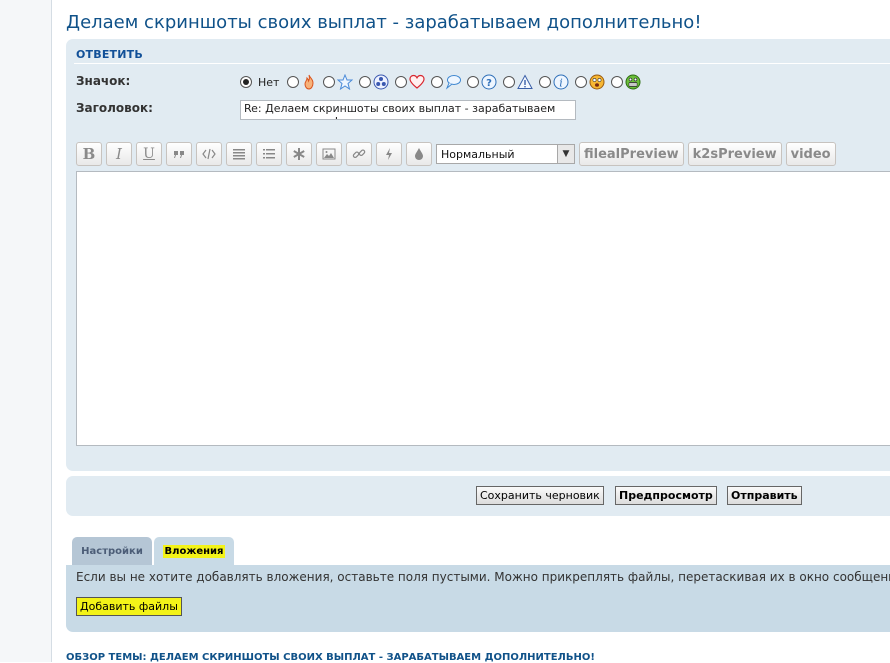  I want to click on bold-label: B, so click(89, 154).